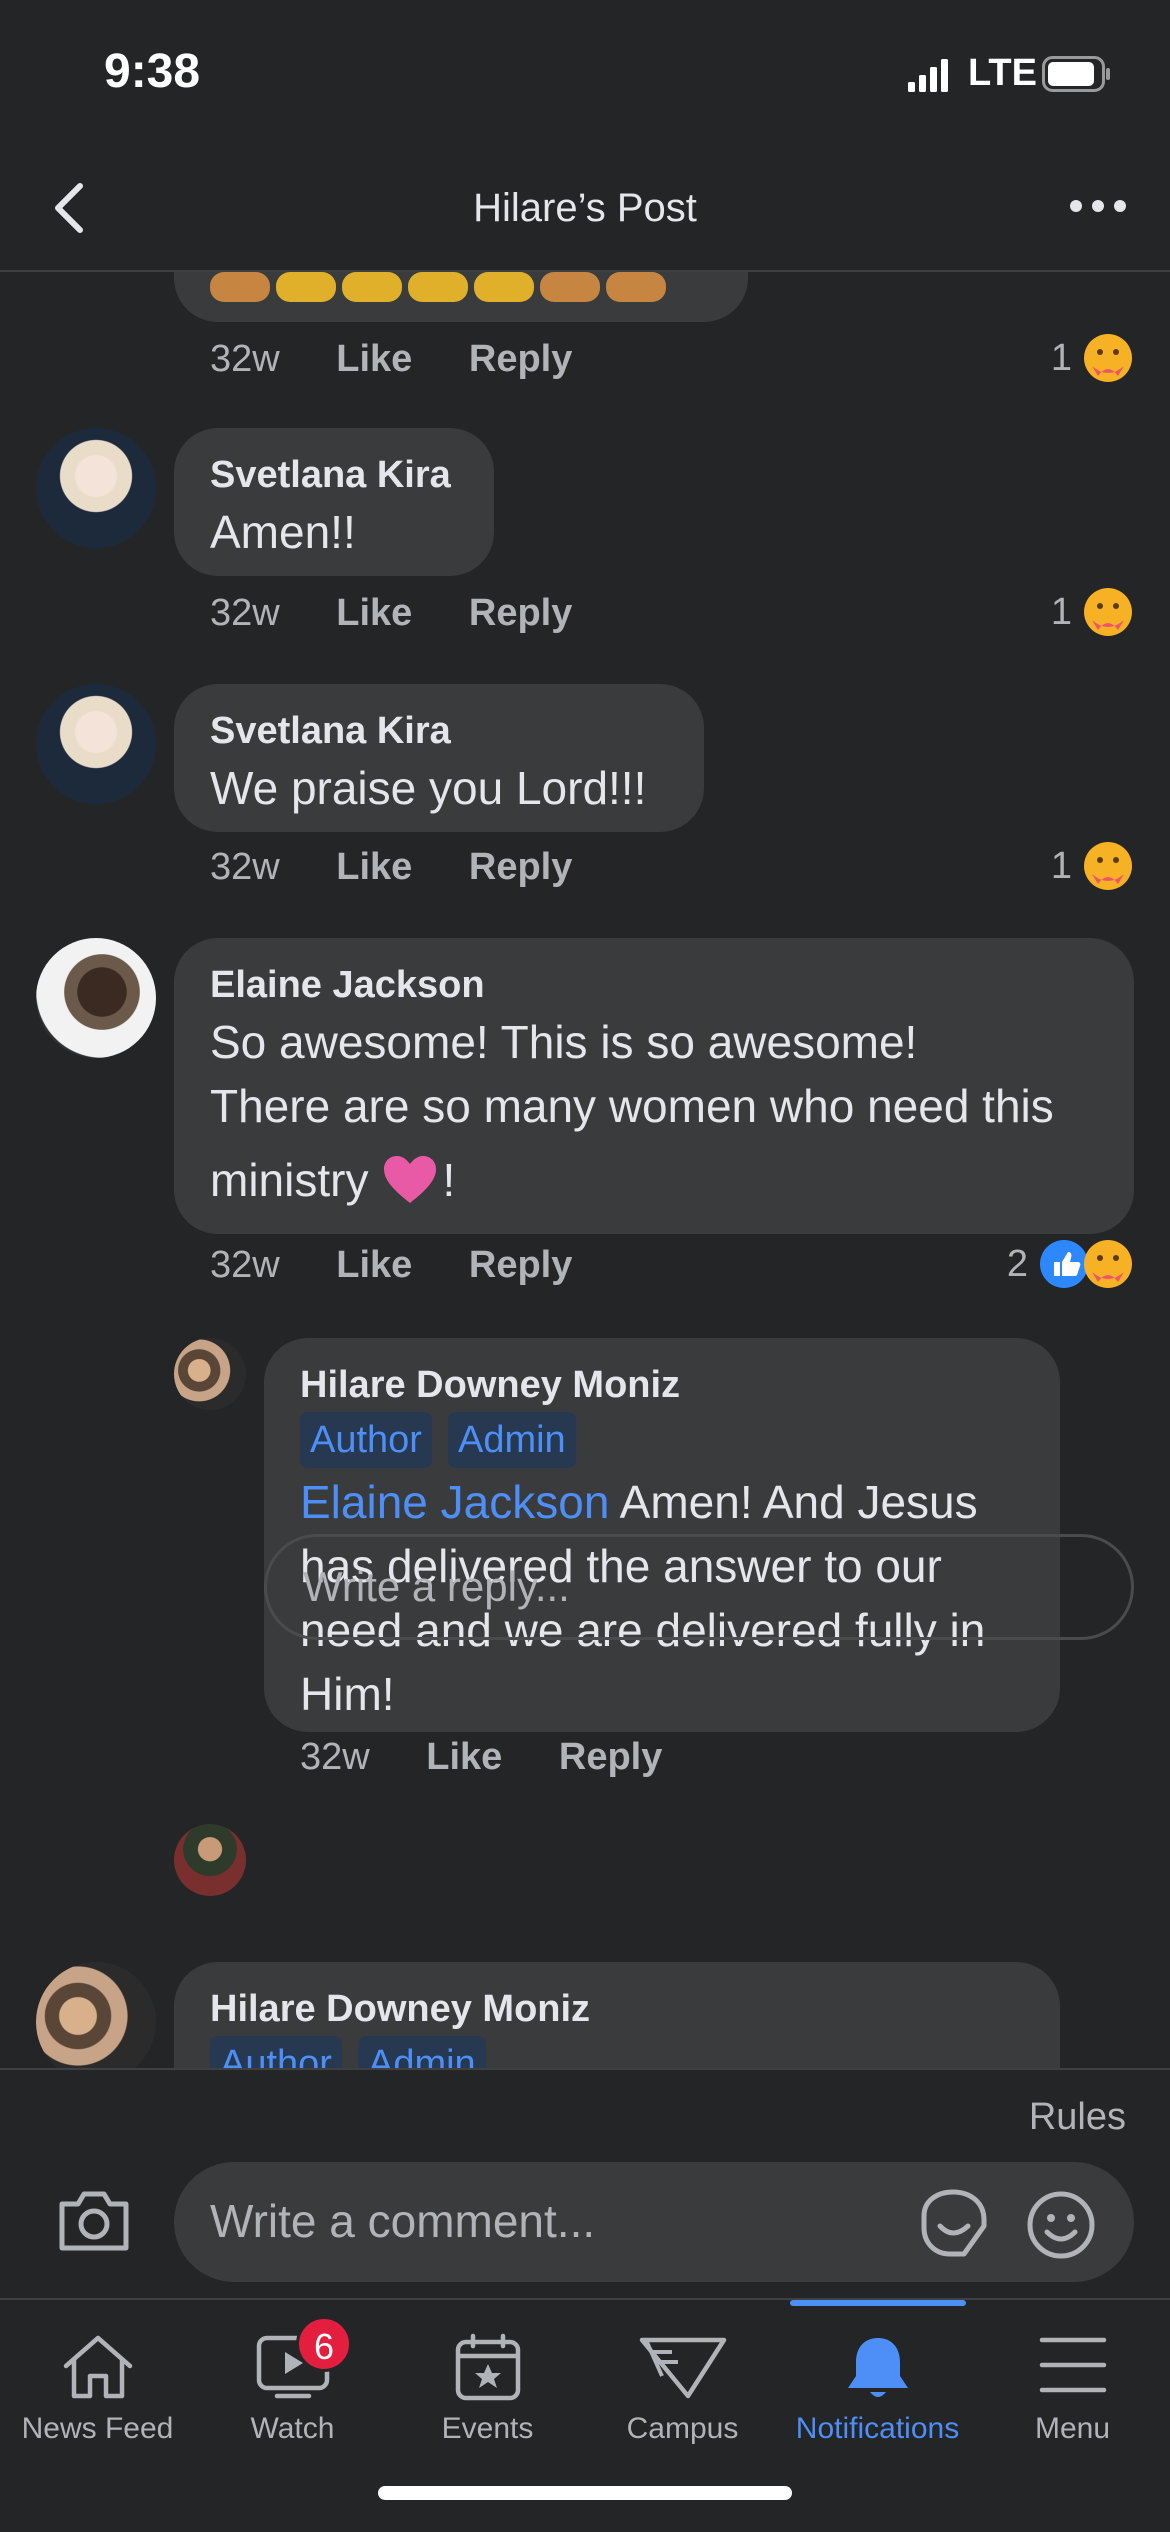 This screenshot has width=1170, height=2532. I want to click on tab-news-feed: News Feed, so click(97, 2380).